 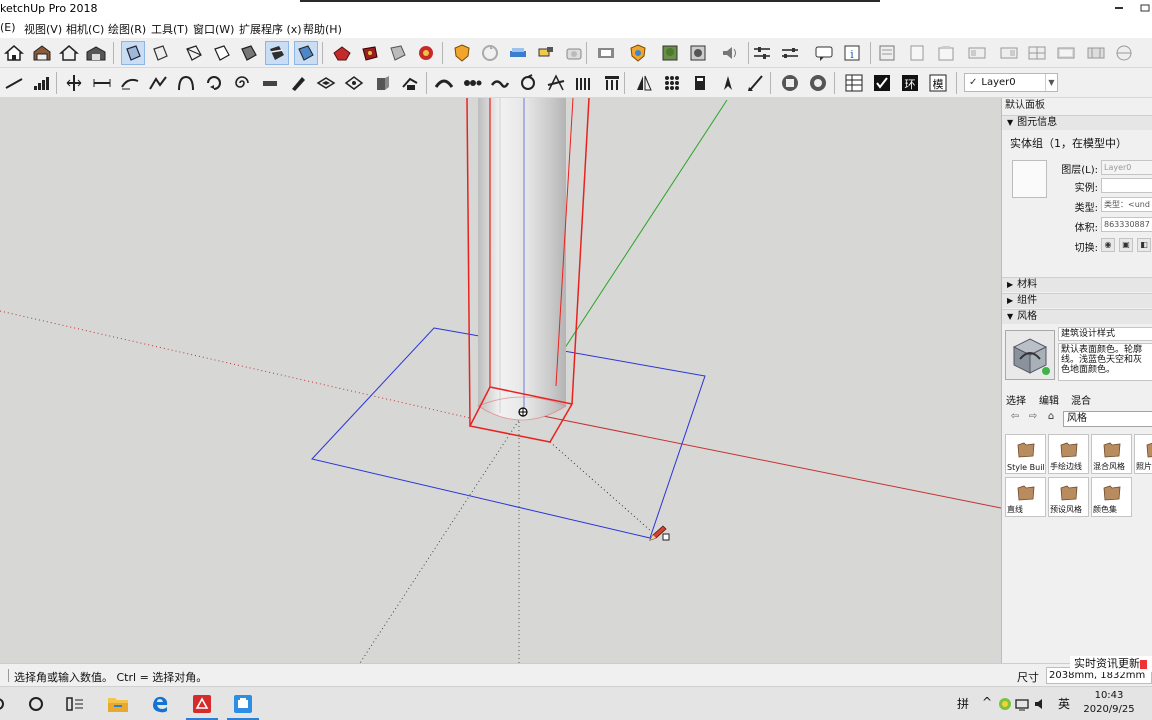 I want to click on record-button, so click(x=790, y=83).